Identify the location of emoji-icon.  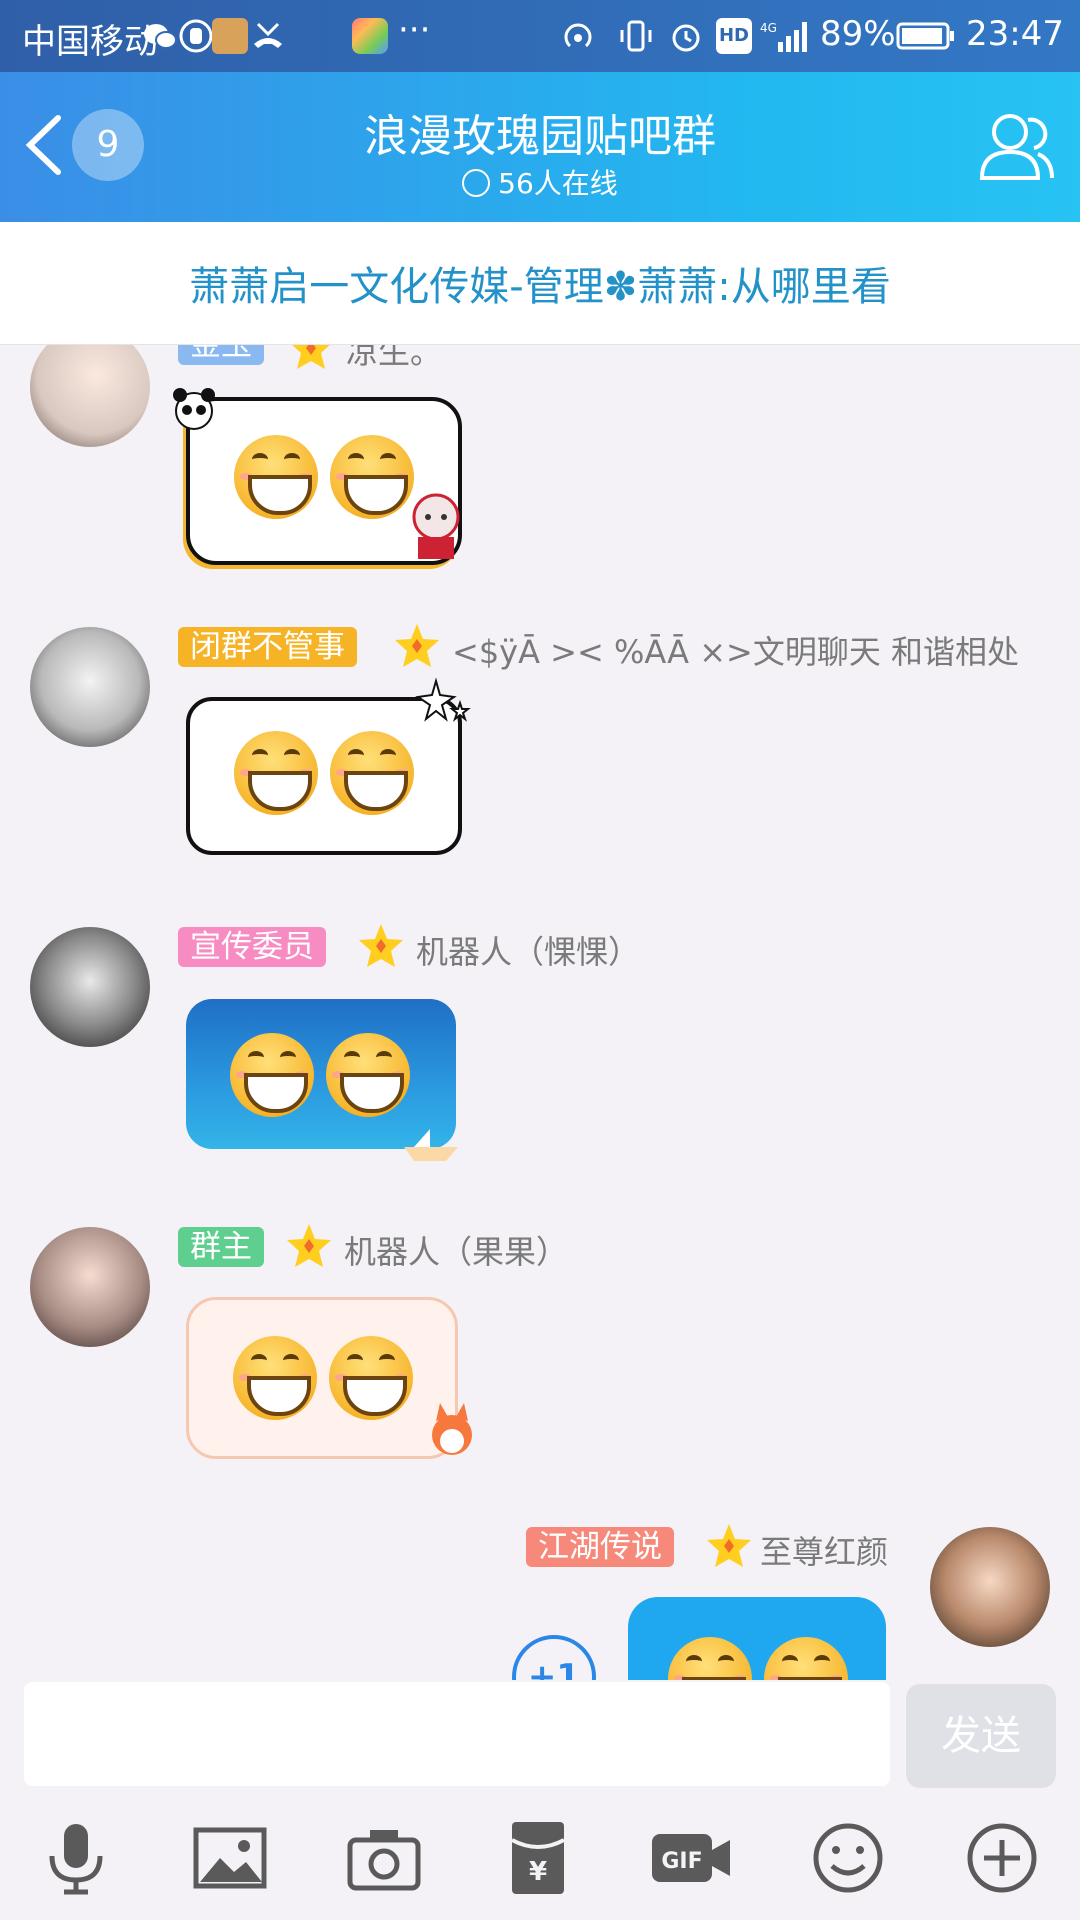
(848, 1858).